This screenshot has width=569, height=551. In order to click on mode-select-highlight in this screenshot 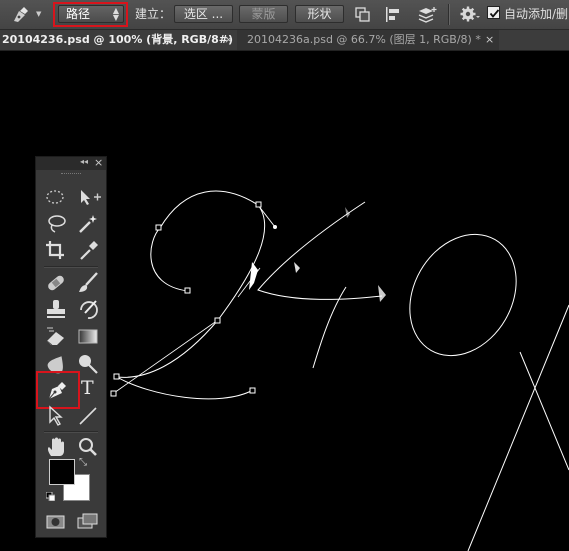, I will do `click(90, 14)`.